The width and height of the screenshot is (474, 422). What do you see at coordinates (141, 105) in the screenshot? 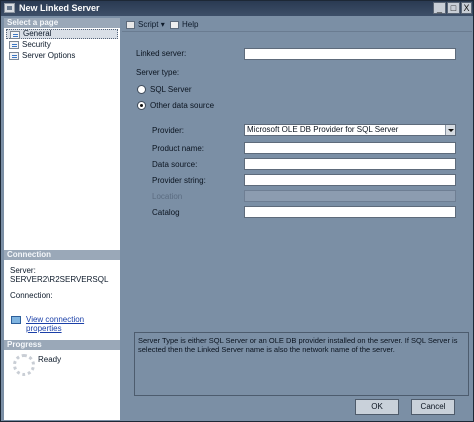
I see `other-data-source-radio` at bounding box center [141, 105].